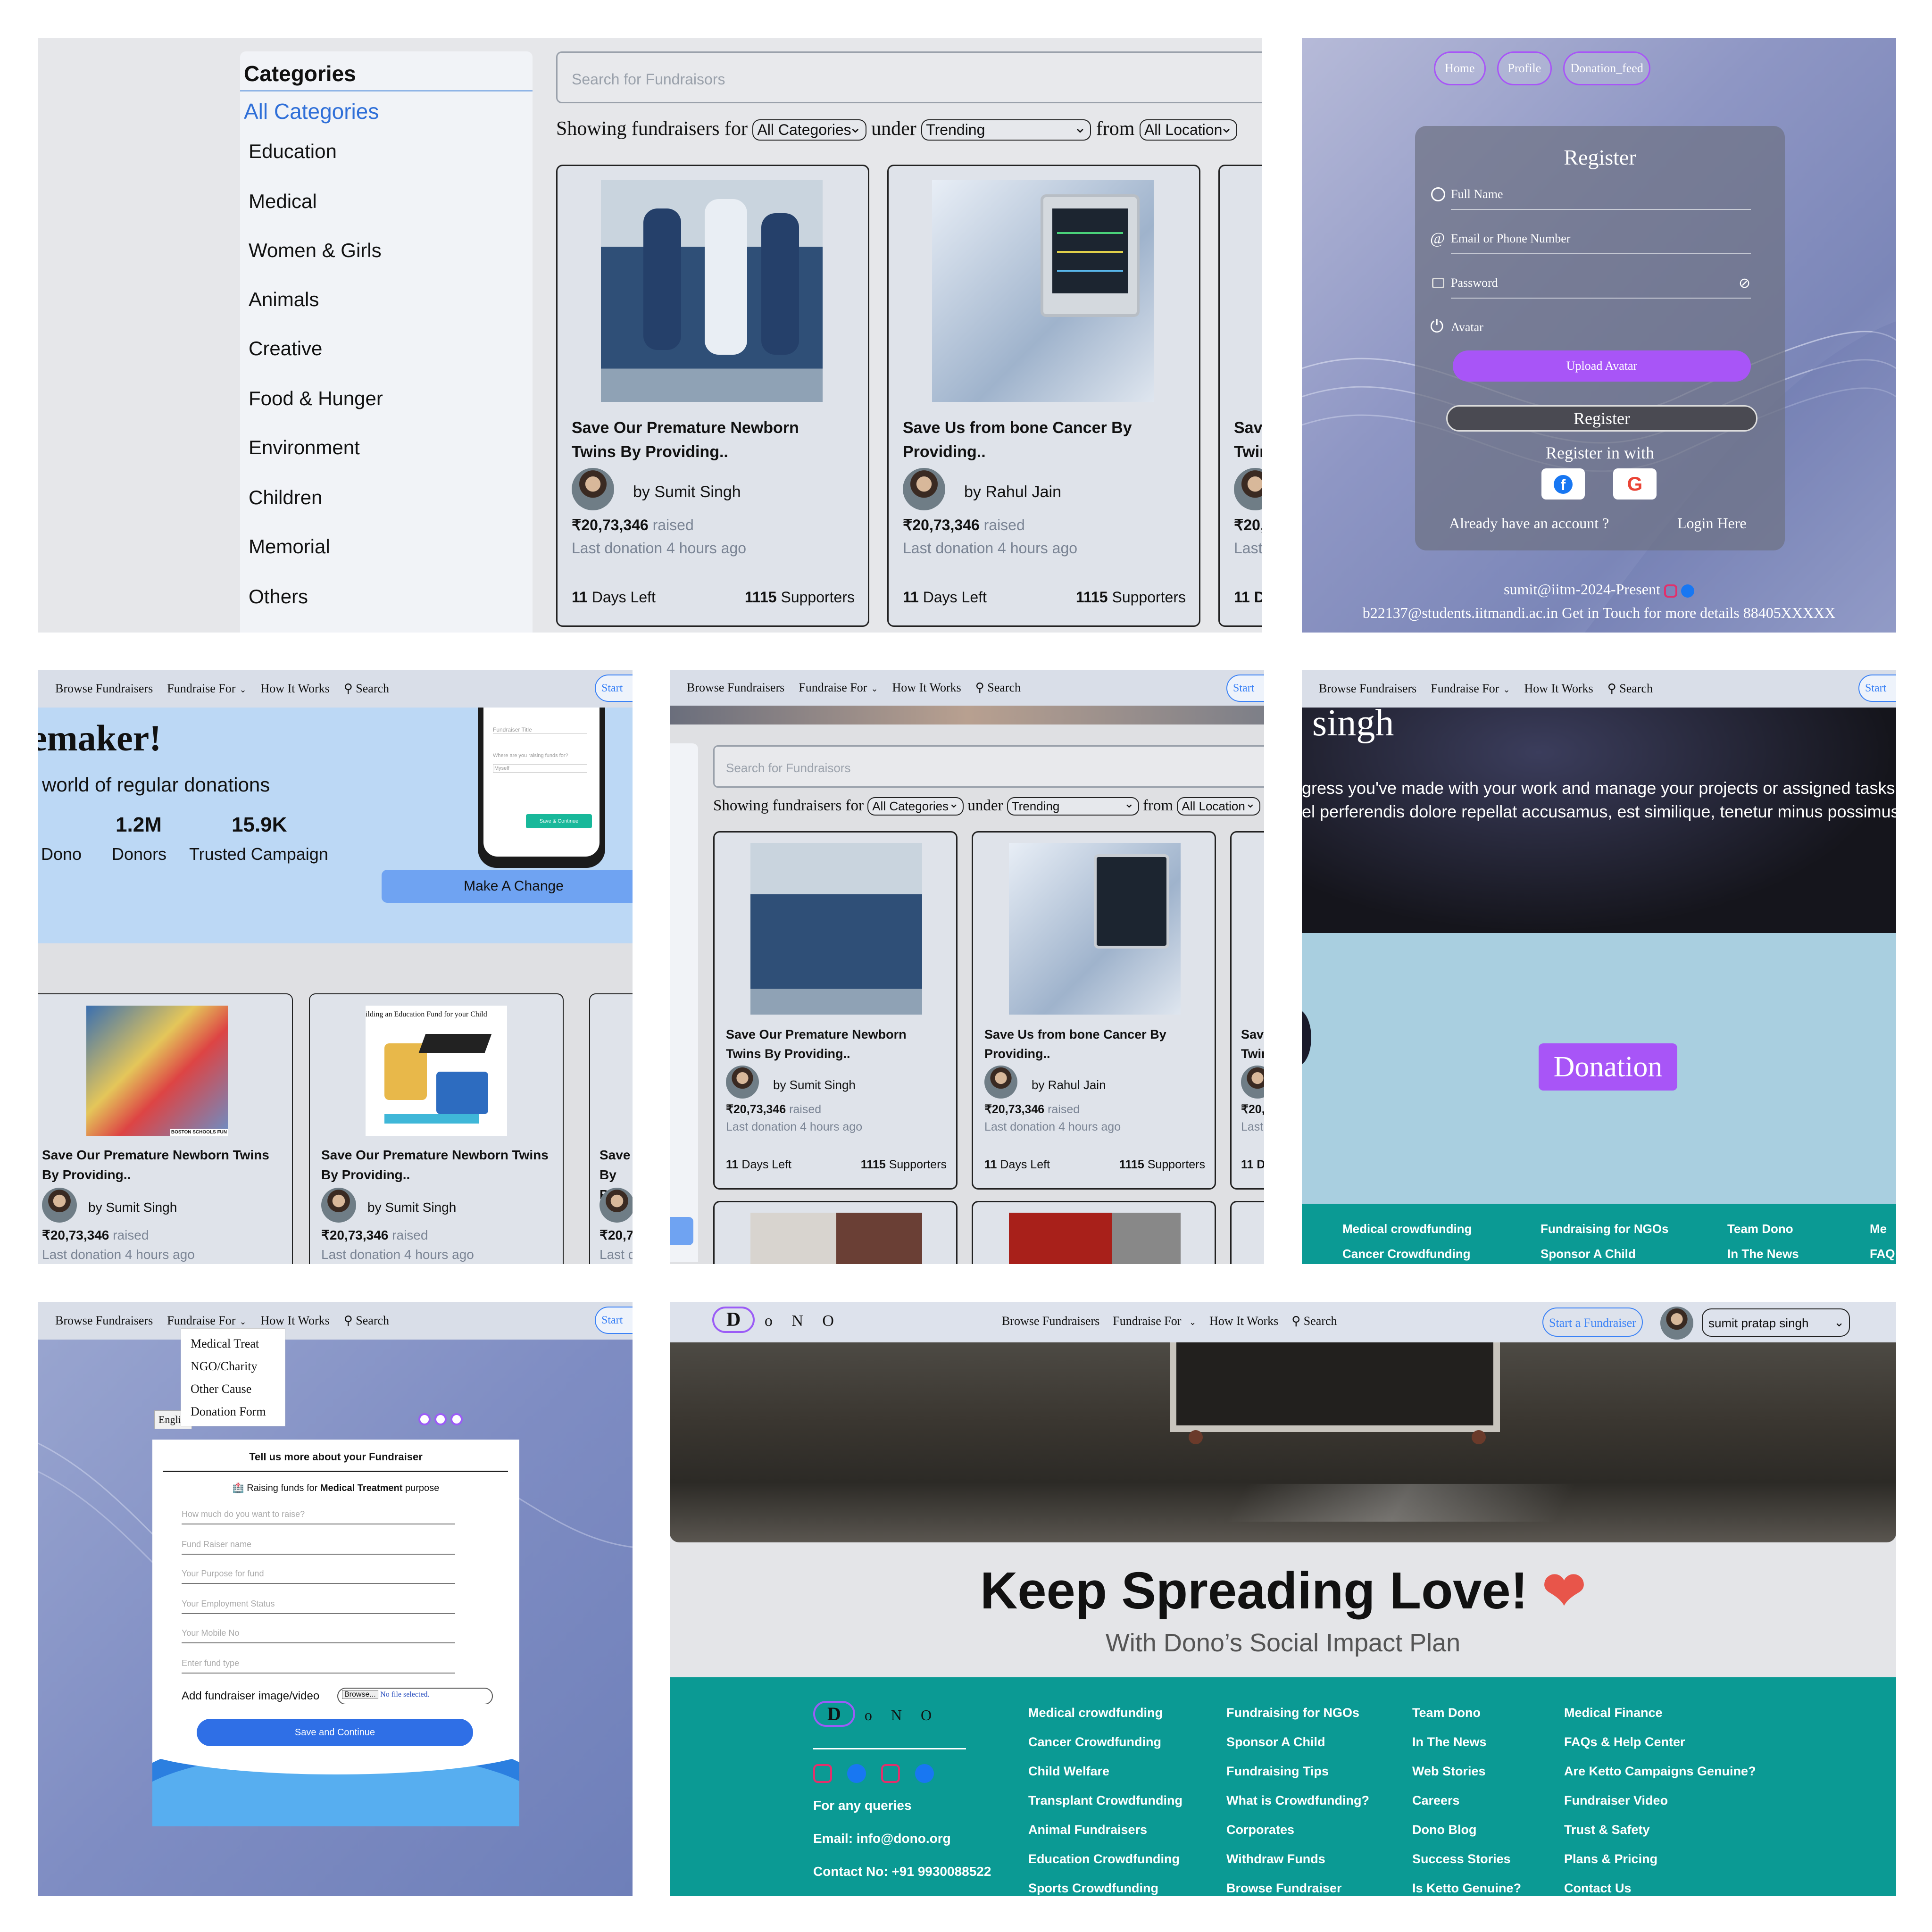 The width and height of the screenshot is (1932, 1932). I want to click on footer-link: FAQ, so click(1883, 1254).